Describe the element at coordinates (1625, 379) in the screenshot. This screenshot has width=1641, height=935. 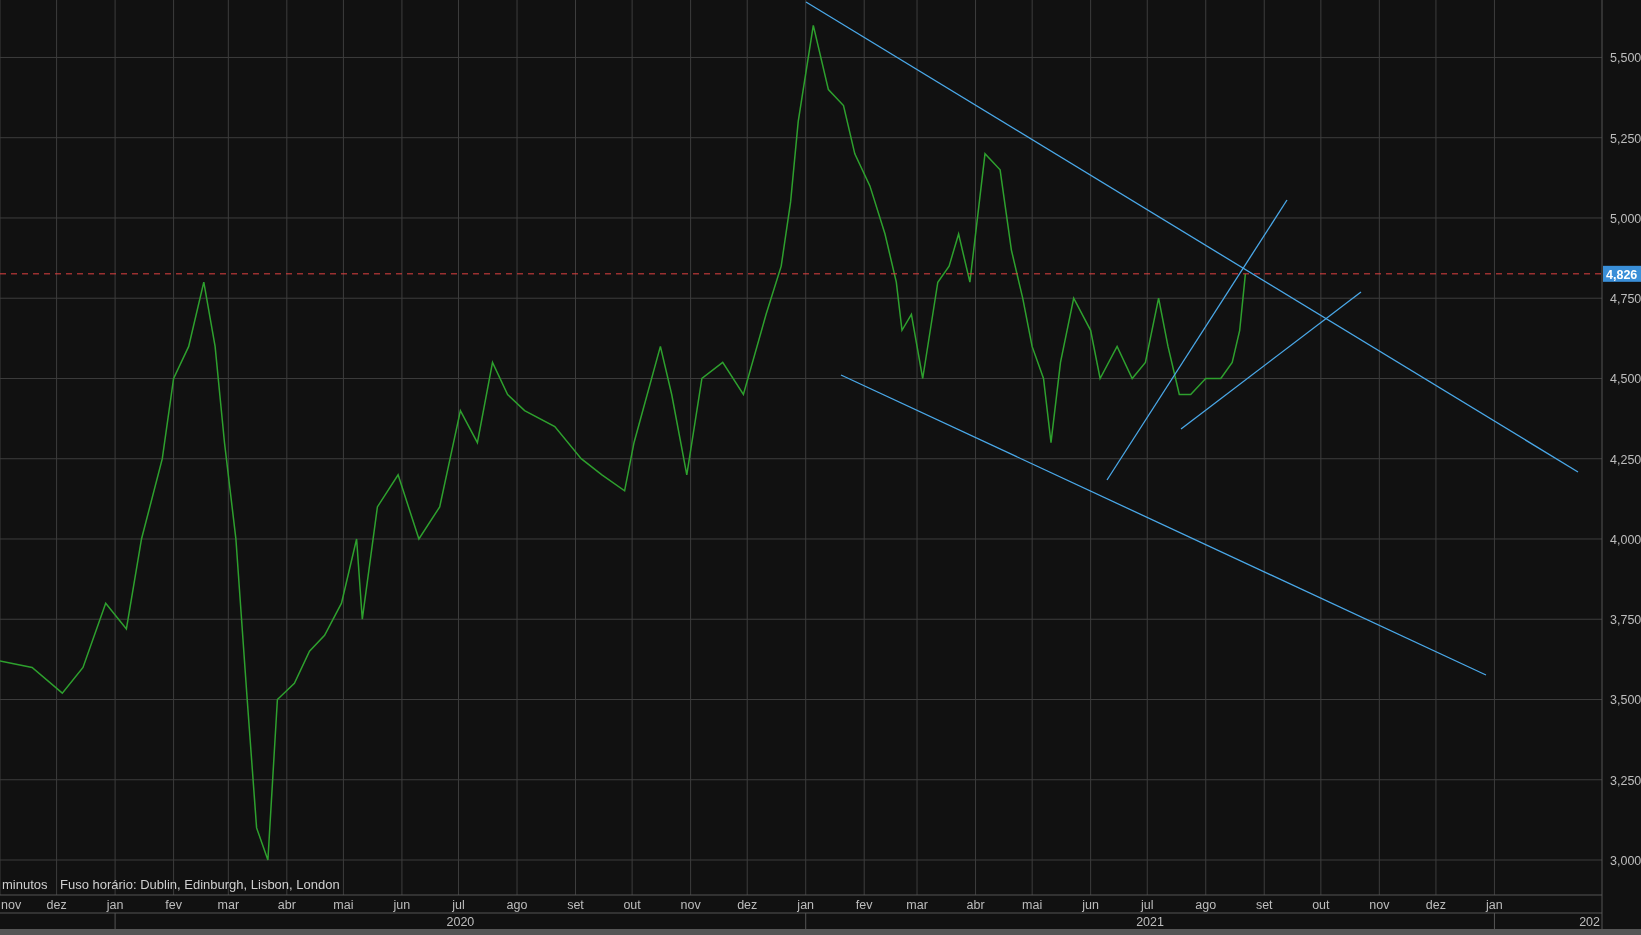
I see `axis-label: 4,500` at that location.